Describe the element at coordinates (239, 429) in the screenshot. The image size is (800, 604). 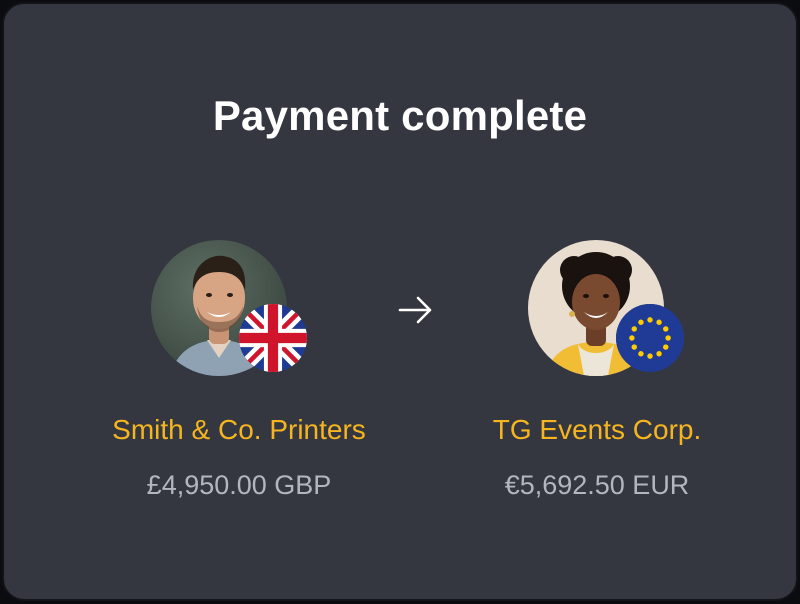
I see `sender-name: Smith & Co. Printers` at that location.